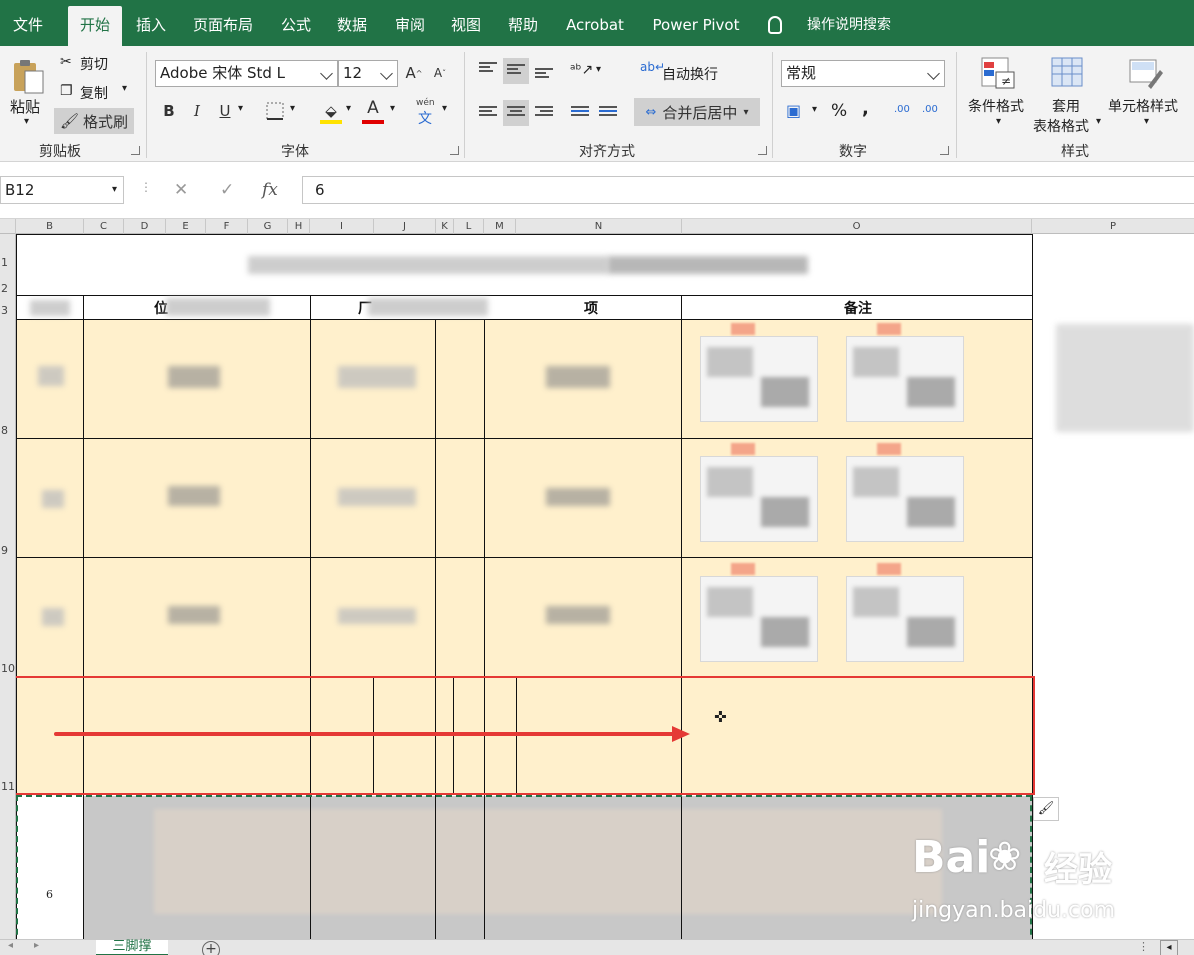 This screenshot has height=955, width=1194. I want to click on format-table-dropdown-icon: ▾, so click(1098, 121).